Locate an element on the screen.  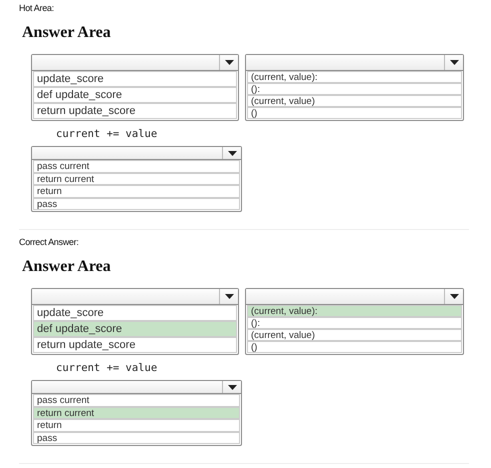
section-label: Hot Area: is located at coordinates (37, 8).